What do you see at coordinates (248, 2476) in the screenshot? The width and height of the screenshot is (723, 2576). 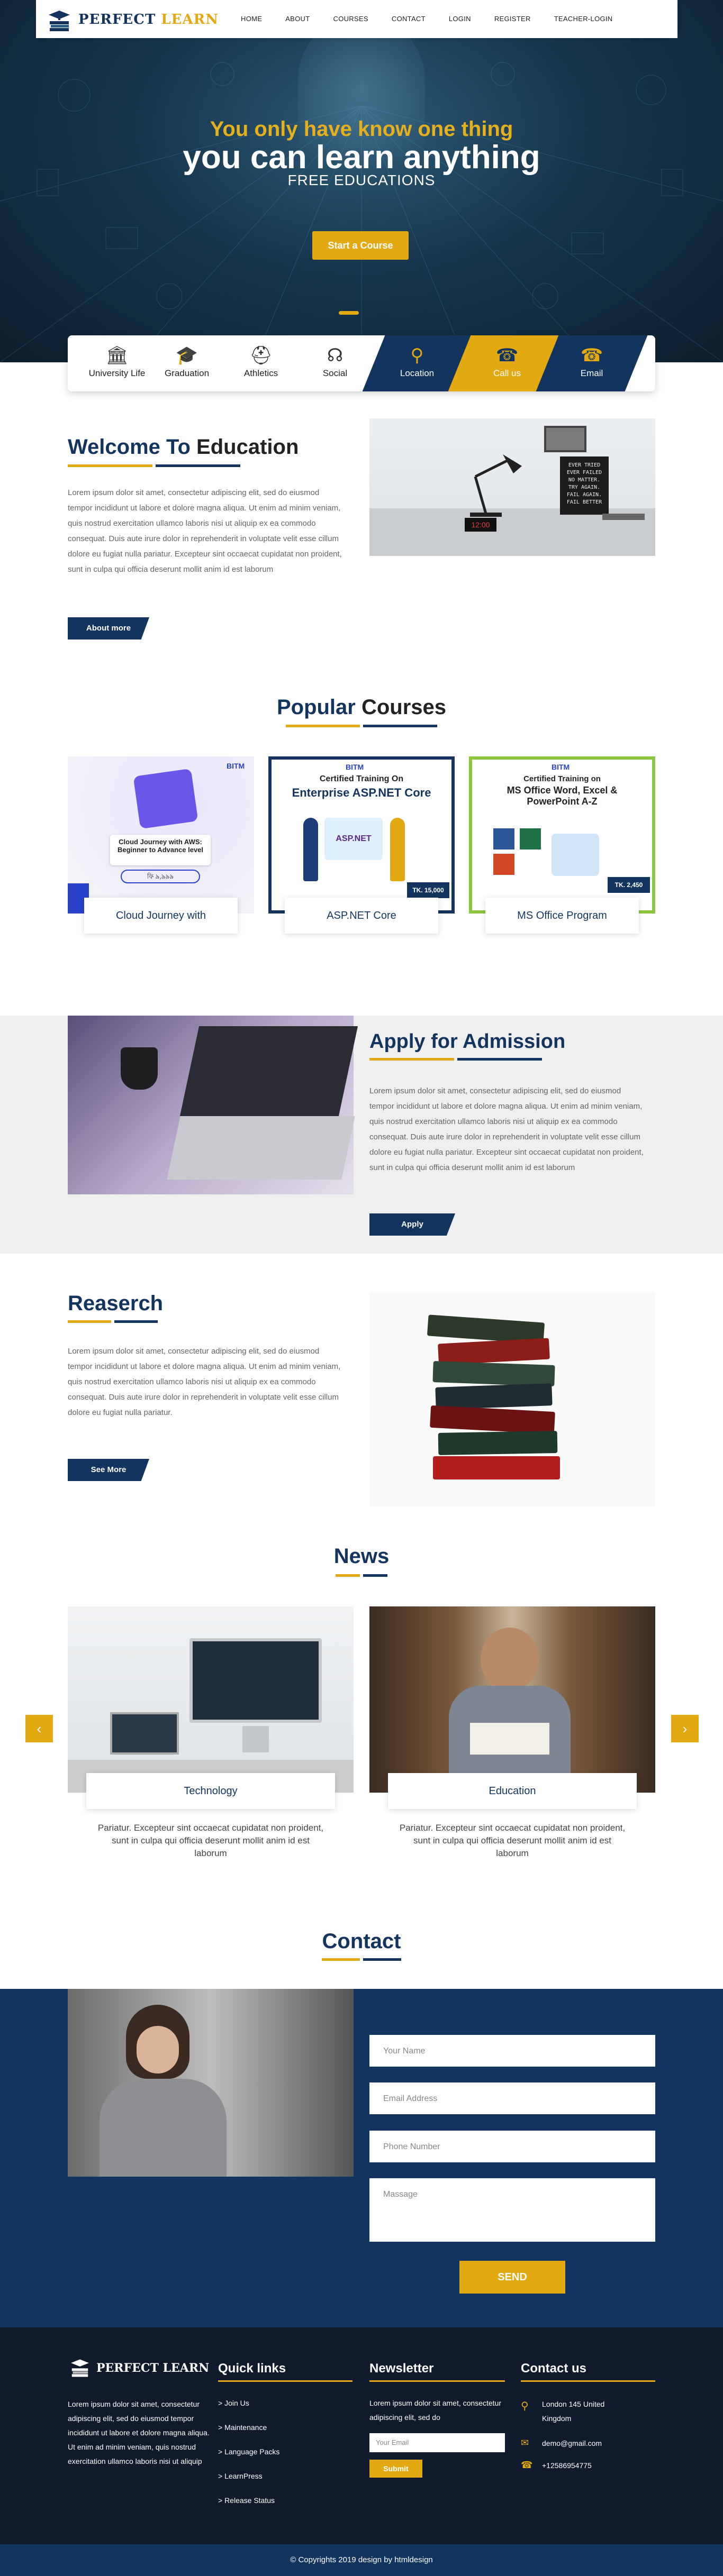 I see `footer-link-learnpress: > LearnPress` at bounding box center [248, 2476].